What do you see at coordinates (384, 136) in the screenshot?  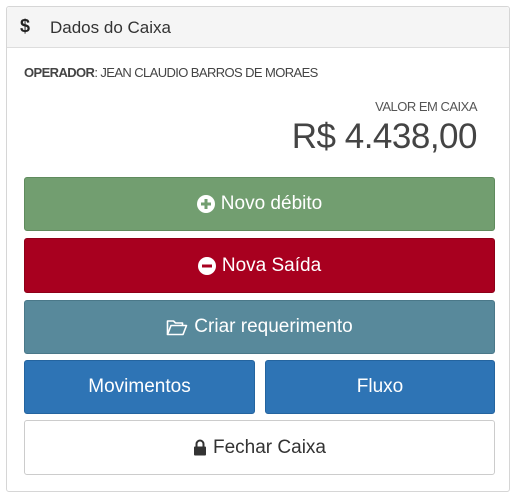 I see `cash-value: R$ 4.438,00` at bounding box center [384, 136].